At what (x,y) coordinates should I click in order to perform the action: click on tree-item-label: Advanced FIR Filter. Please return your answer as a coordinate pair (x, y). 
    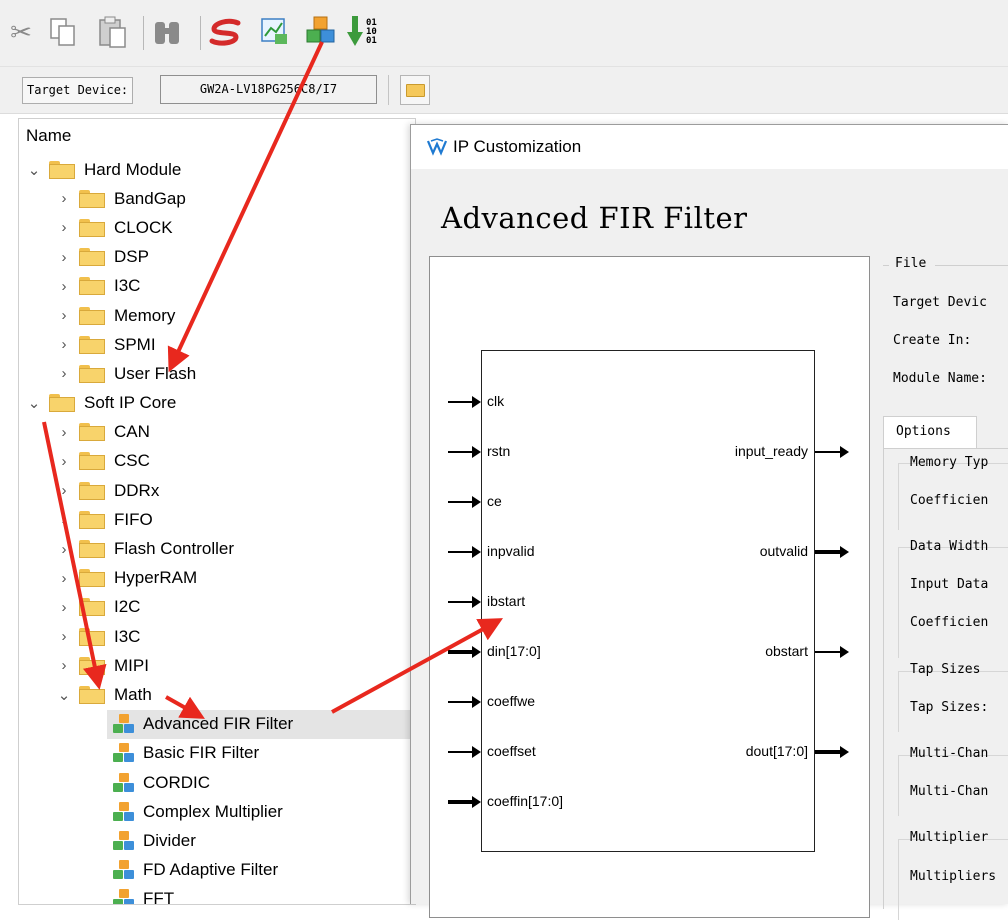
    Looking at the image, I should click on (218, 724).